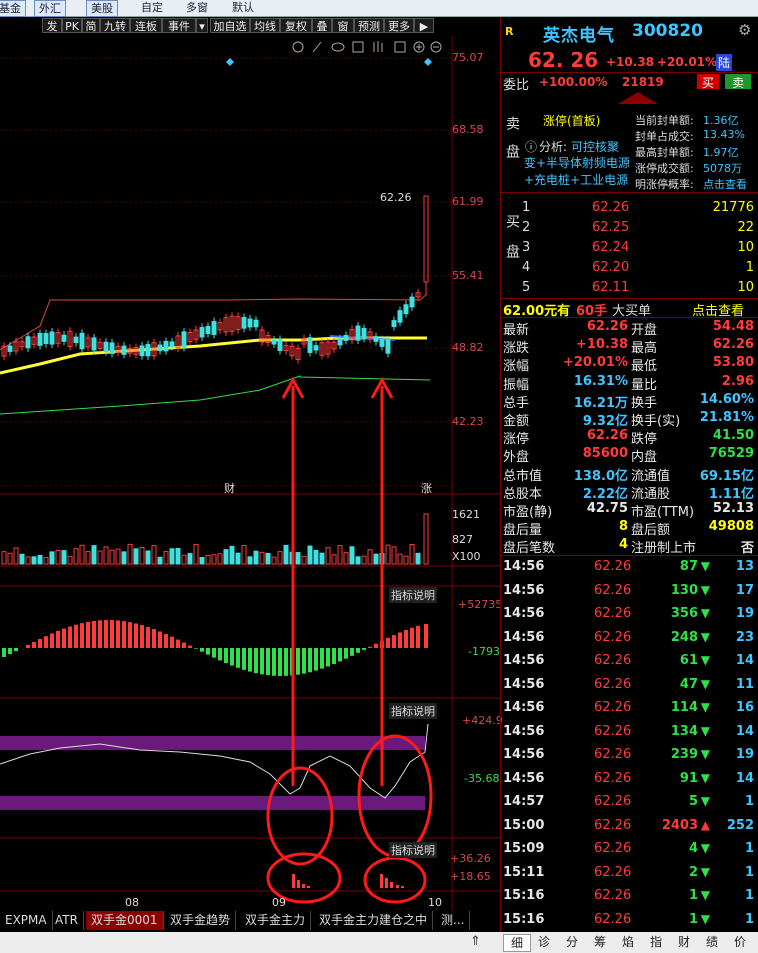  What do you see at coordinates (708, 82) in the screenshot?
I see `buy-button: 买` at bounding box center [708, 82].